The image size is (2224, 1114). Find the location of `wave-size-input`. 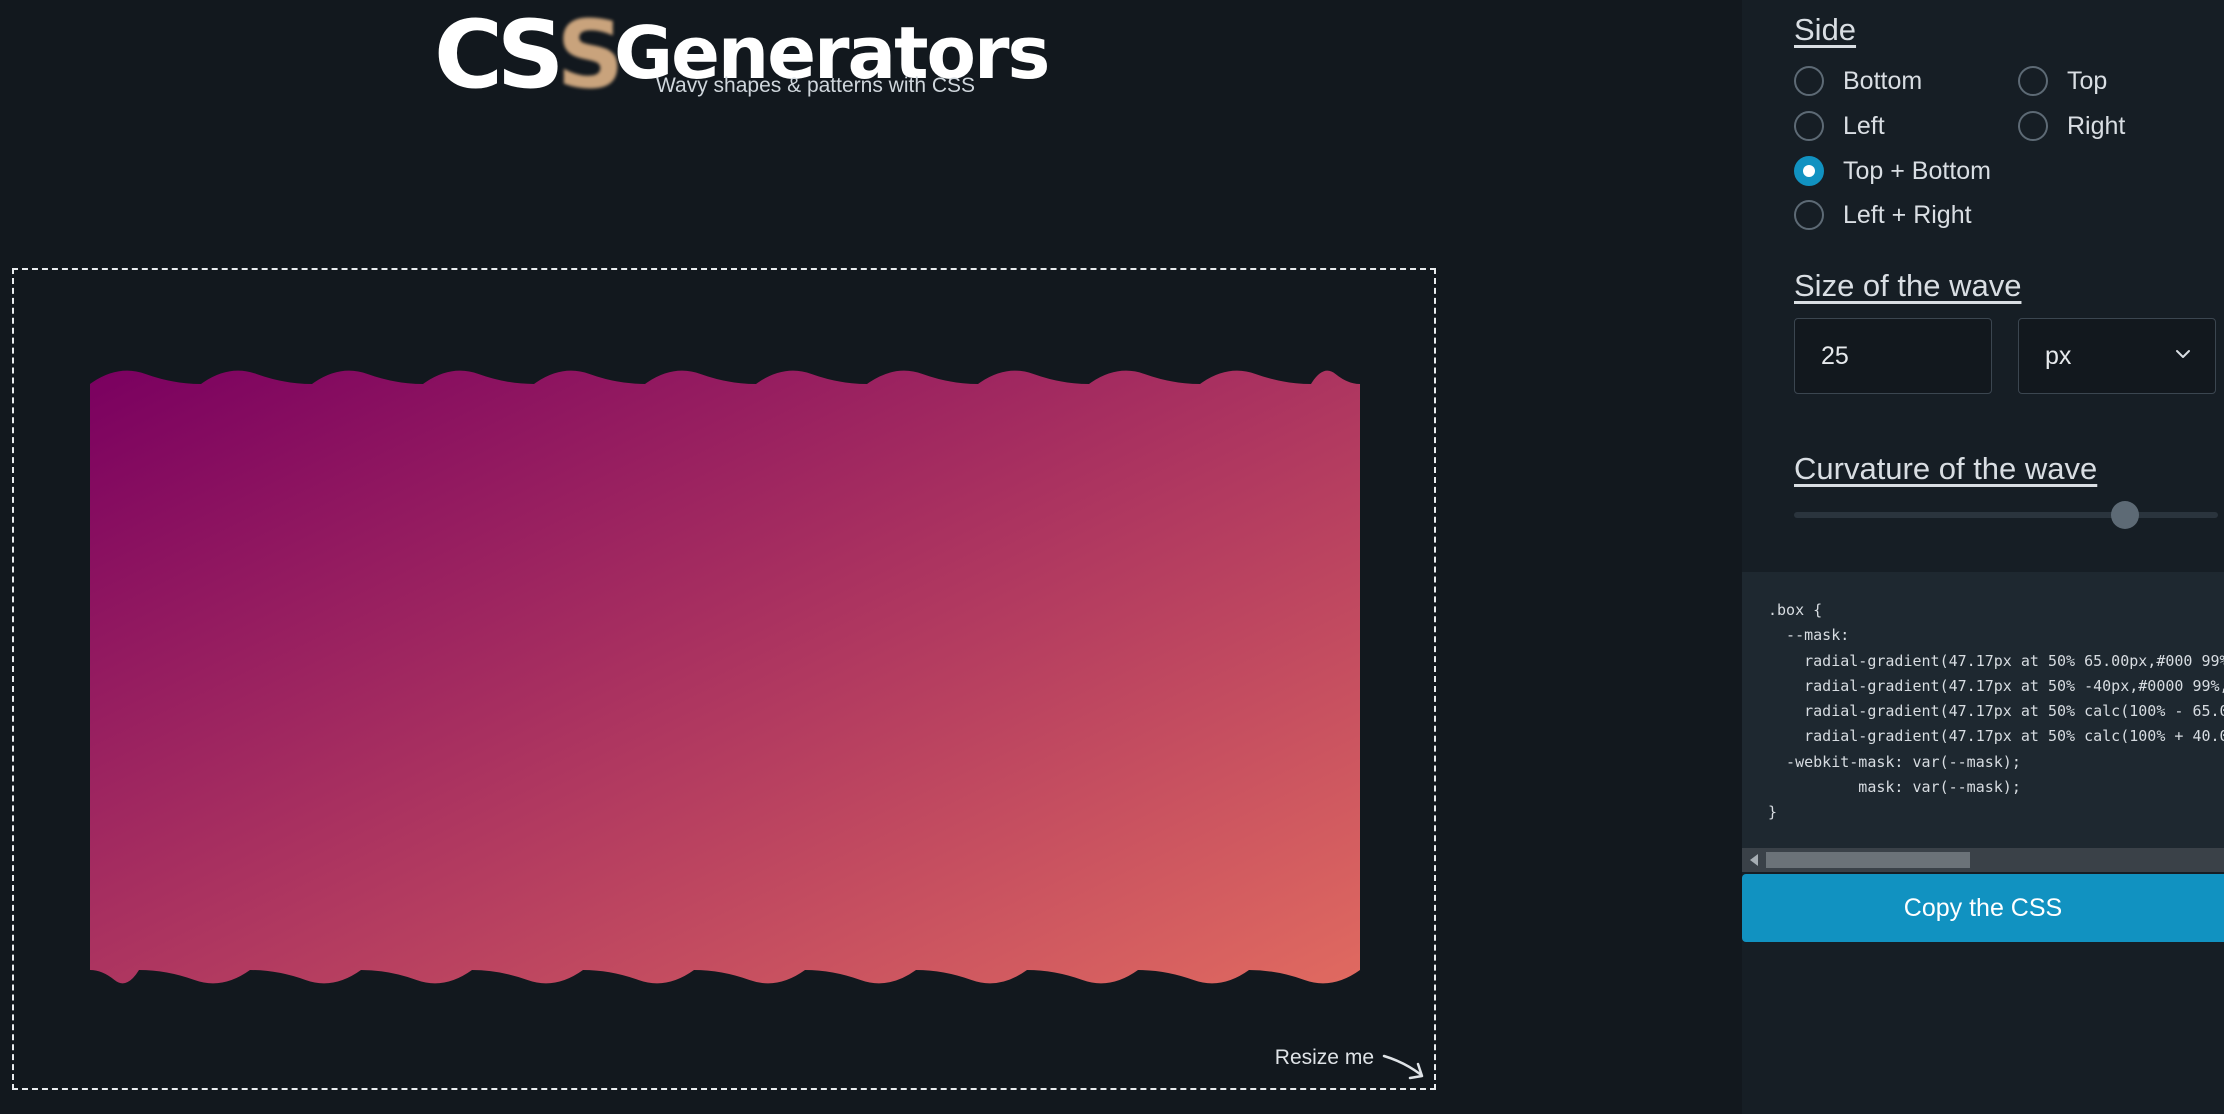

wave-size-input is located at coordinates (1893, 356).